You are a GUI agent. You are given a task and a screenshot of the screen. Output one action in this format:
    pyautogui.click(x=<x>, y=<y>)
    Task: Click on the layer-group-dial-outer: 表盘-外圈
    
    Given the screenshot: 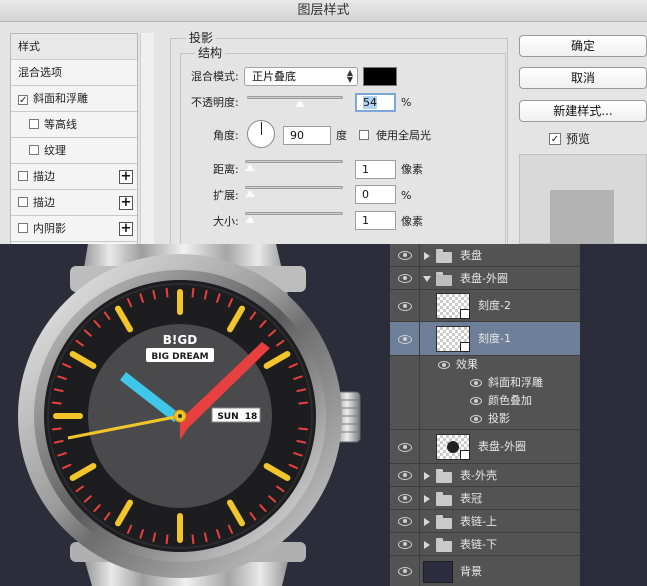 What is the action you would take?
    pyautogui.click(x=485, y=278)
    